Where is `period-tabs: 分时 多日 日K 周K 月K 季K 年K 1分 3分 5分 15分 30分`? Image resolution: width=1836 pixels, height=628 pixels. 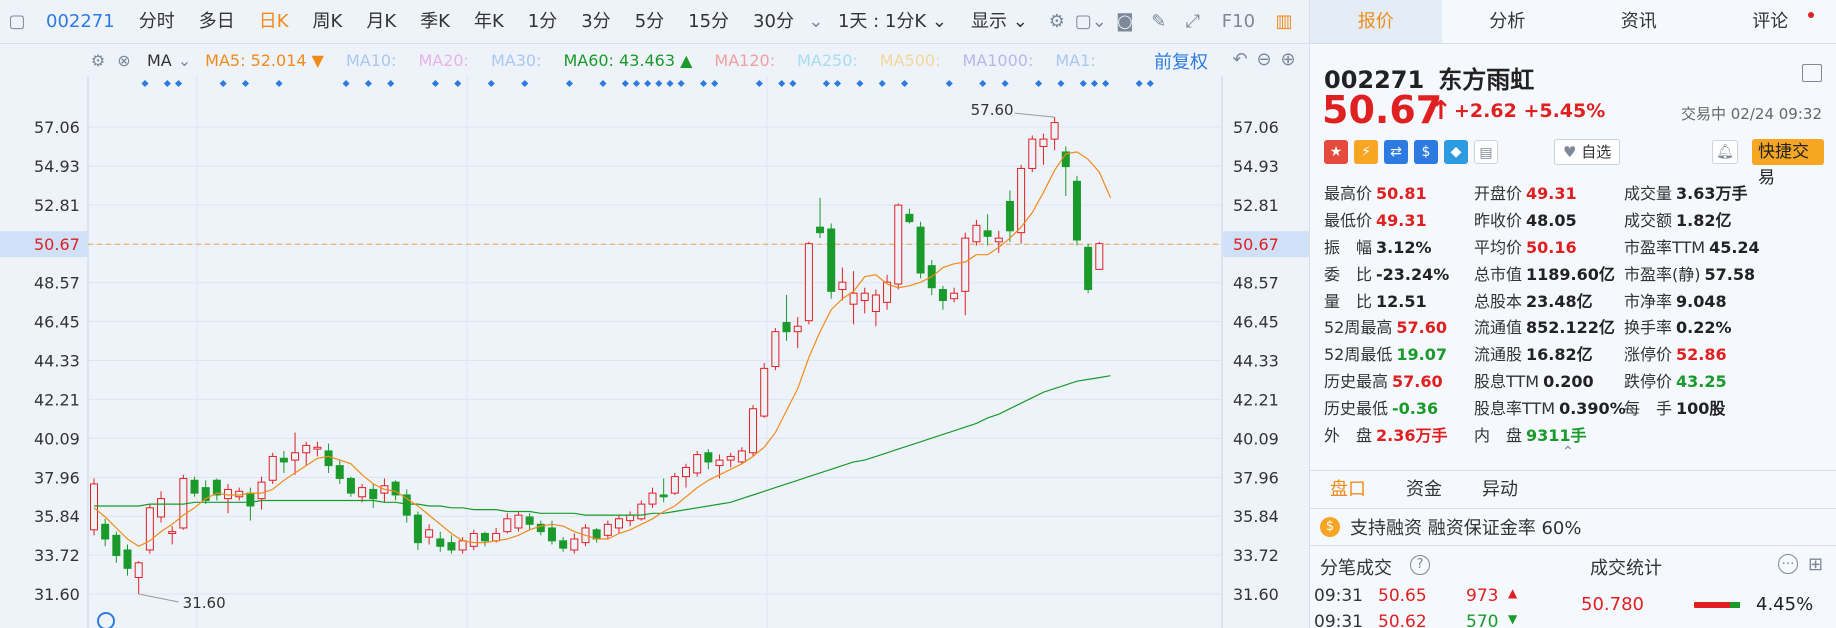 period-tabs: 分时 多日 日K 周K 月K 季K 年K 1分 3分 5分 15分 30分 is located at coordinates (466, 22).